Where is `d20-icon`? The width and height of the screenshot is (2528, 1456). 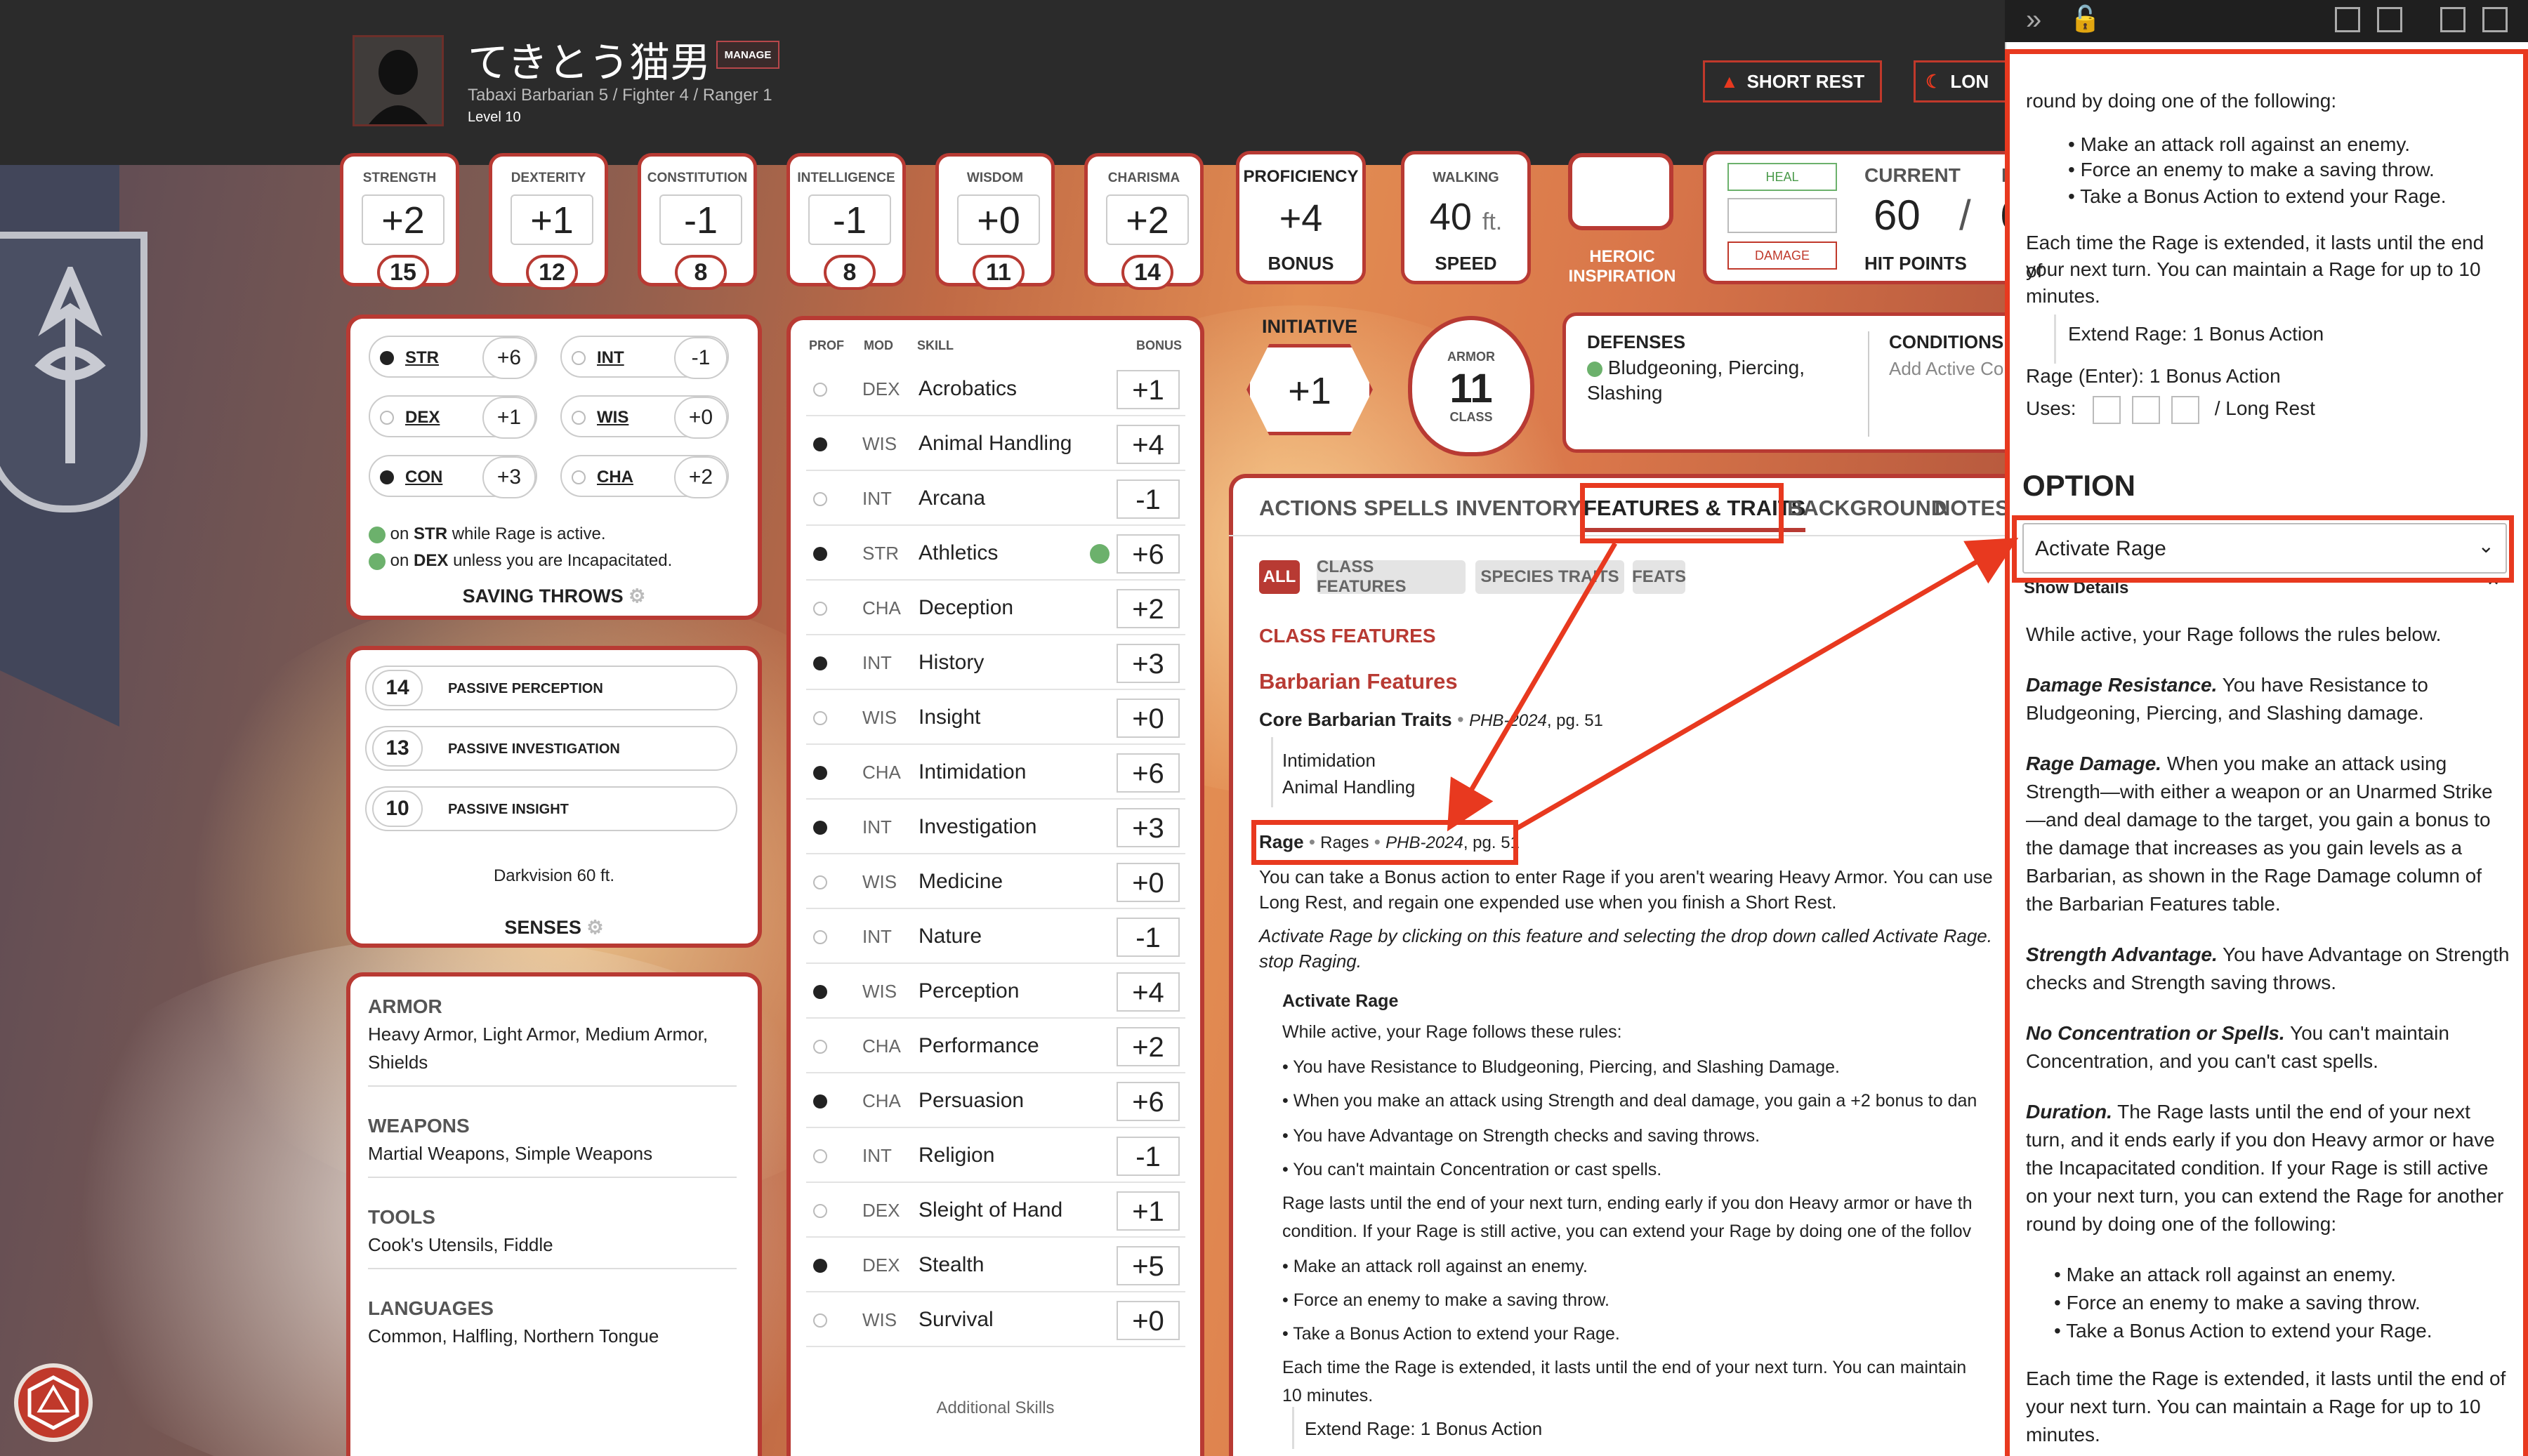 d20-icon is located at coordinates (53, 1402).